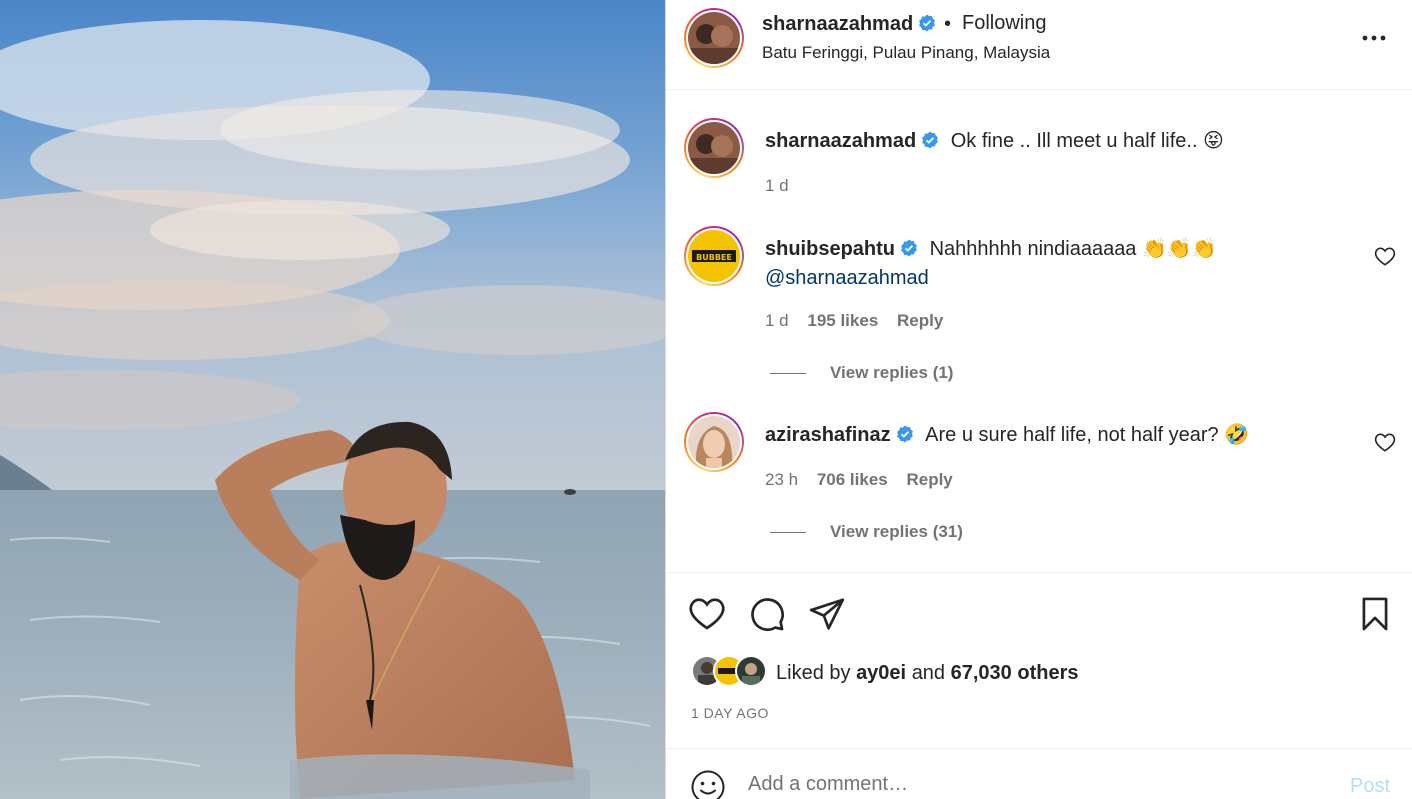  Describe the element at coordinates (777, 320) in the screenshot. I see `comment-time: 1 d` at that location.